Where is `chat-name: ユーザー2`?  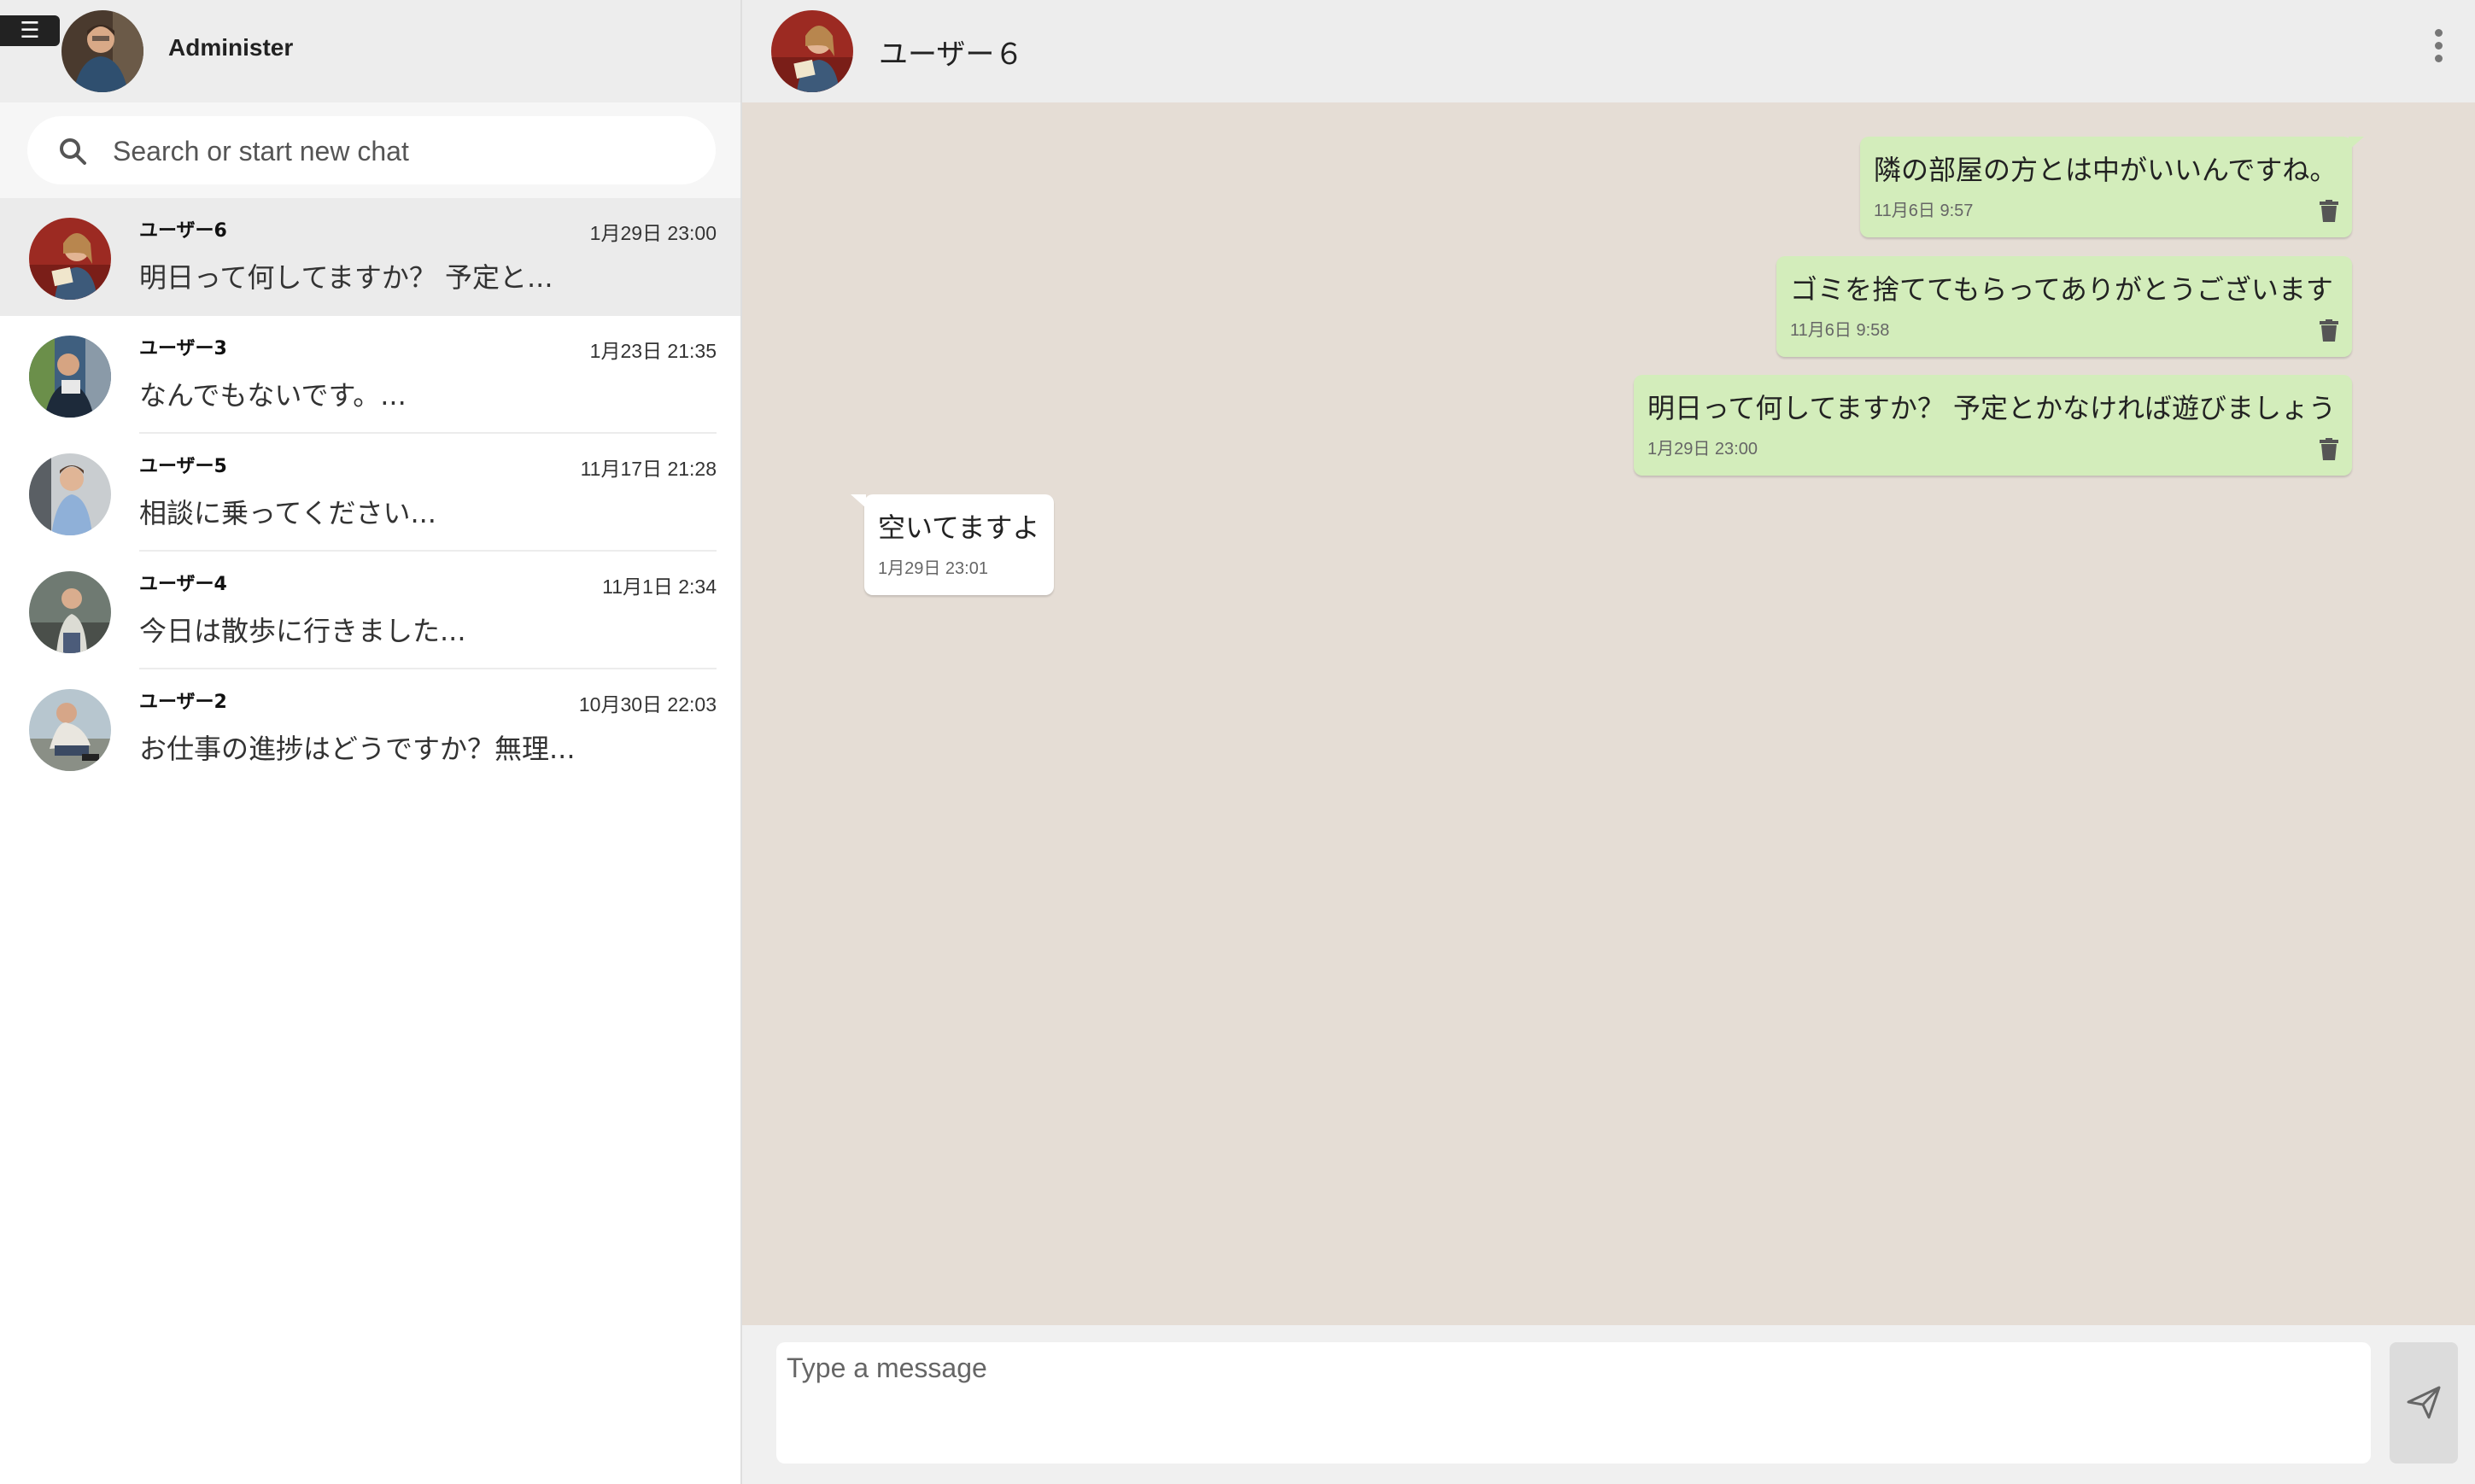 chat-name: ユーザー2 is located at coordinates (183, 703).